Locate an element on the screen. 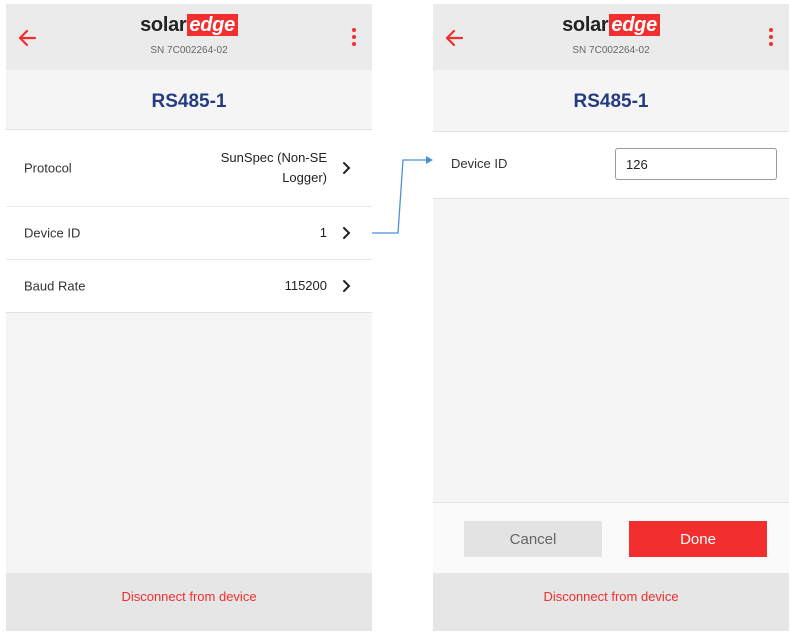  device-id-label: Device ID is located at coordinates (52, 233).